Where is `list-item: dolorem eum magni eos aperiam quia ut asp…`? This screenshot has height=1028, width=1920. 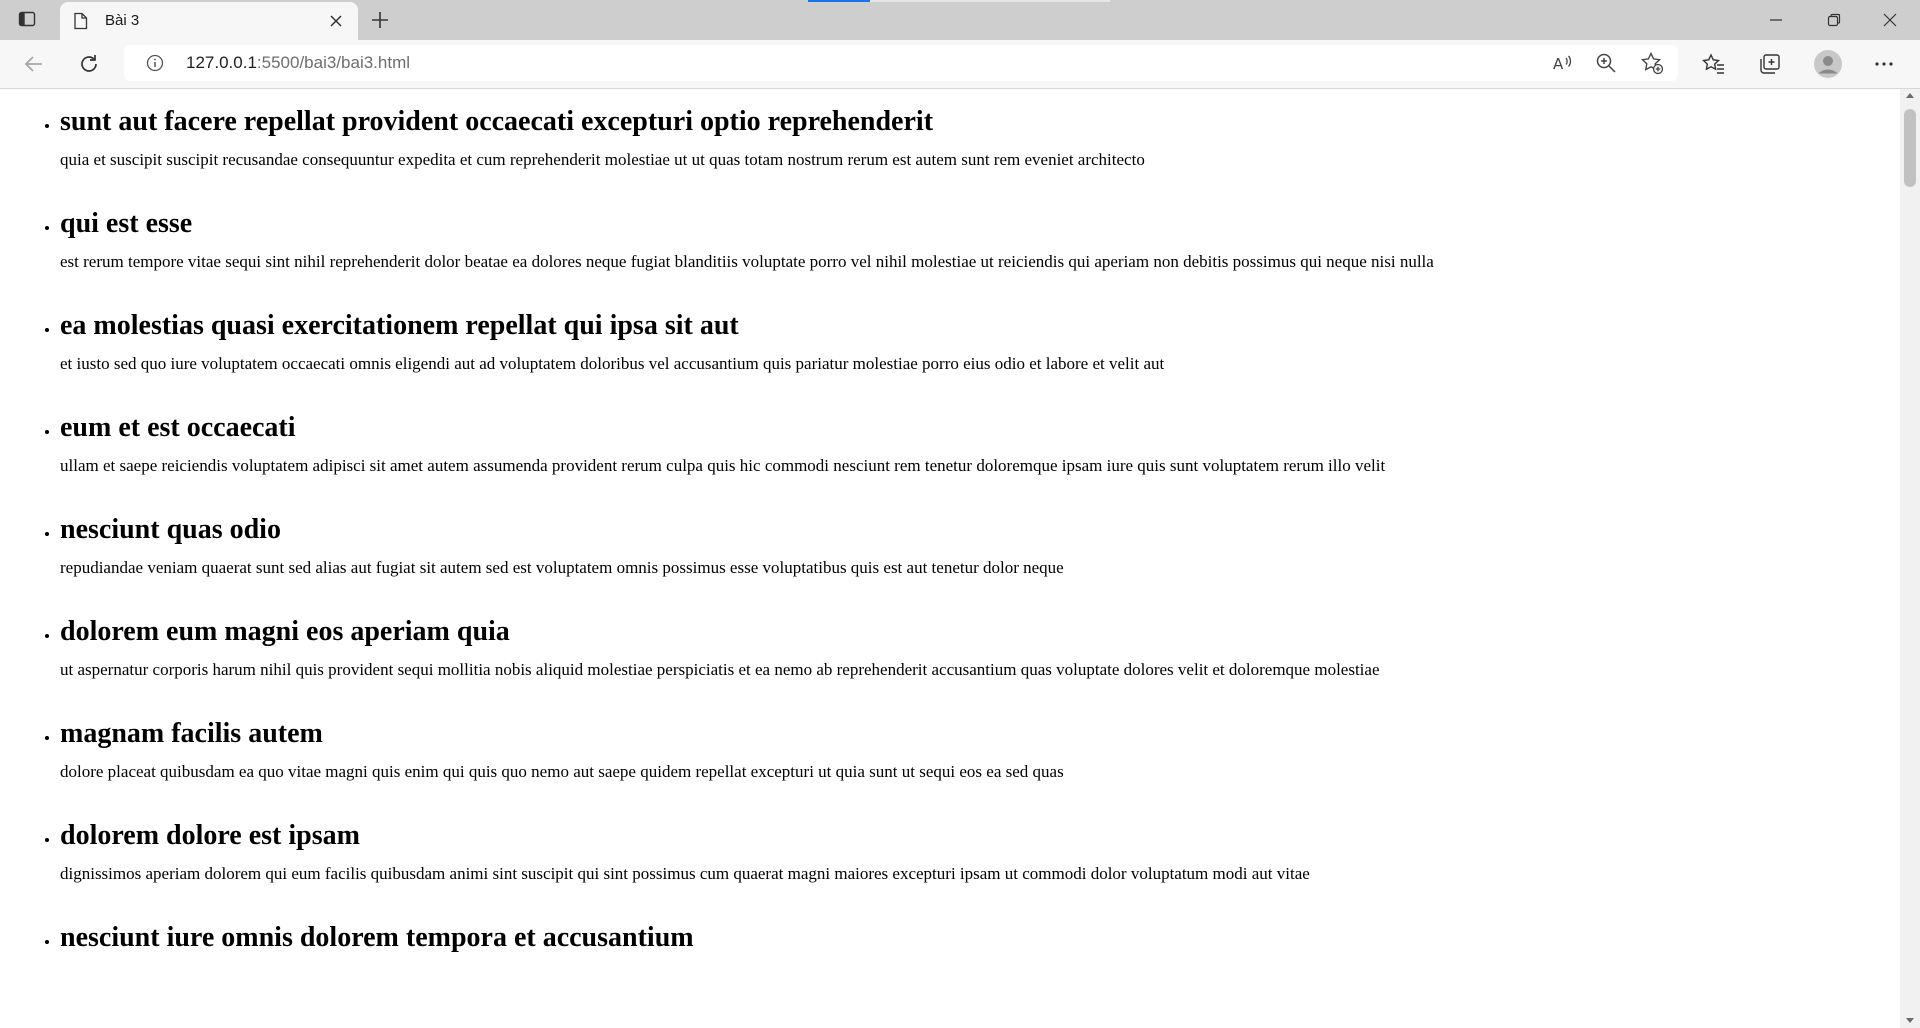 list-item: dolorem eum magni eos aperiam quia ut asp… is located at coordinates (980, 650).